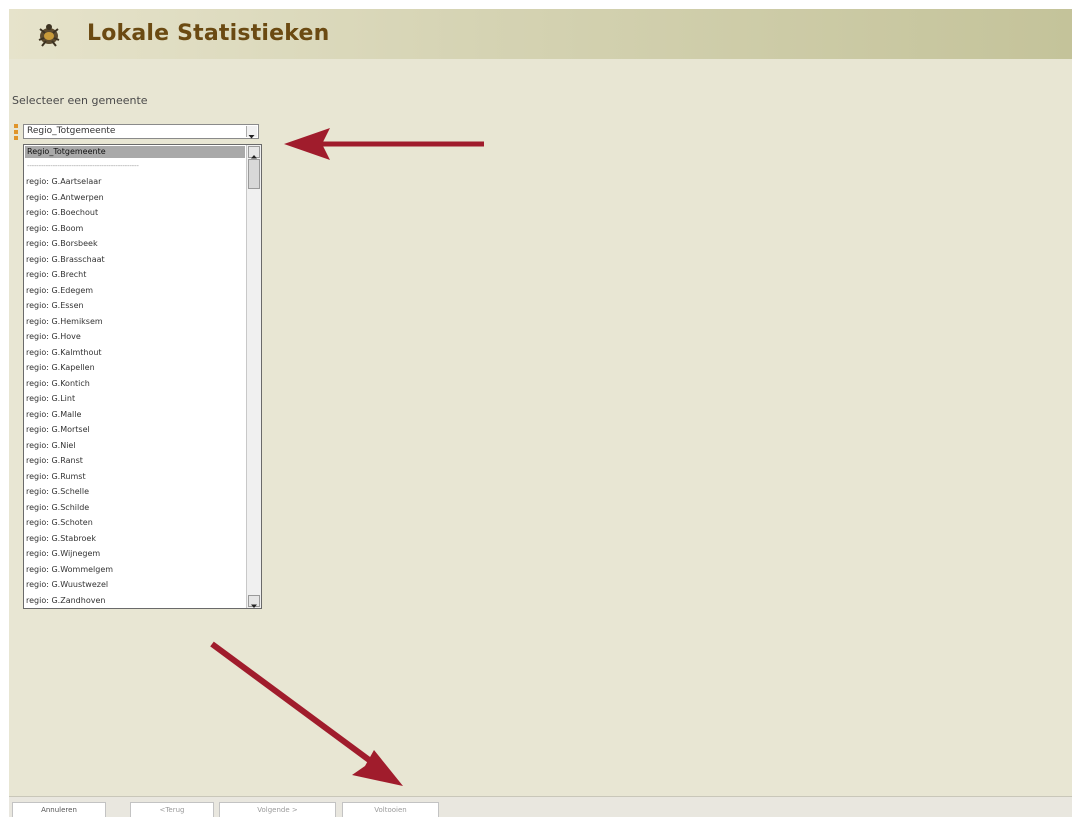  Describe the element at coordinates (135, 492) in the screenshot. I see `dropdown-option: regio: G.Schelle` at that location.